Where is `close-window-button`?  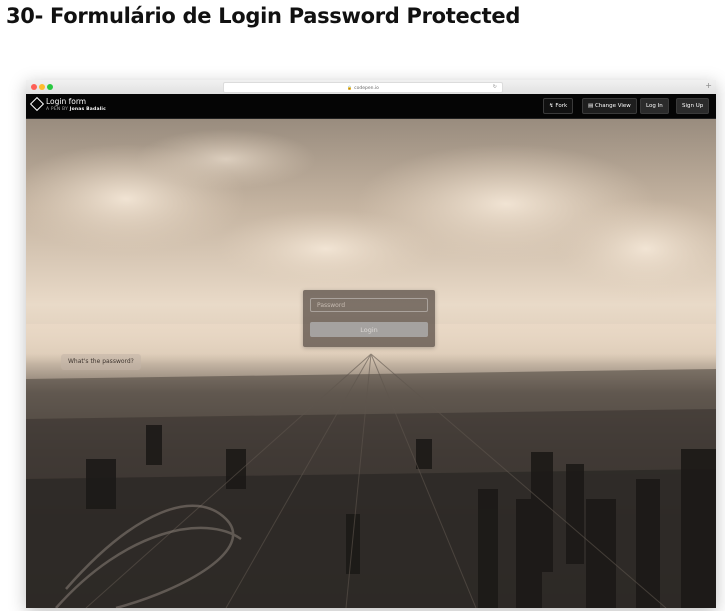
close-window-button is located at coordinates (34, 87).